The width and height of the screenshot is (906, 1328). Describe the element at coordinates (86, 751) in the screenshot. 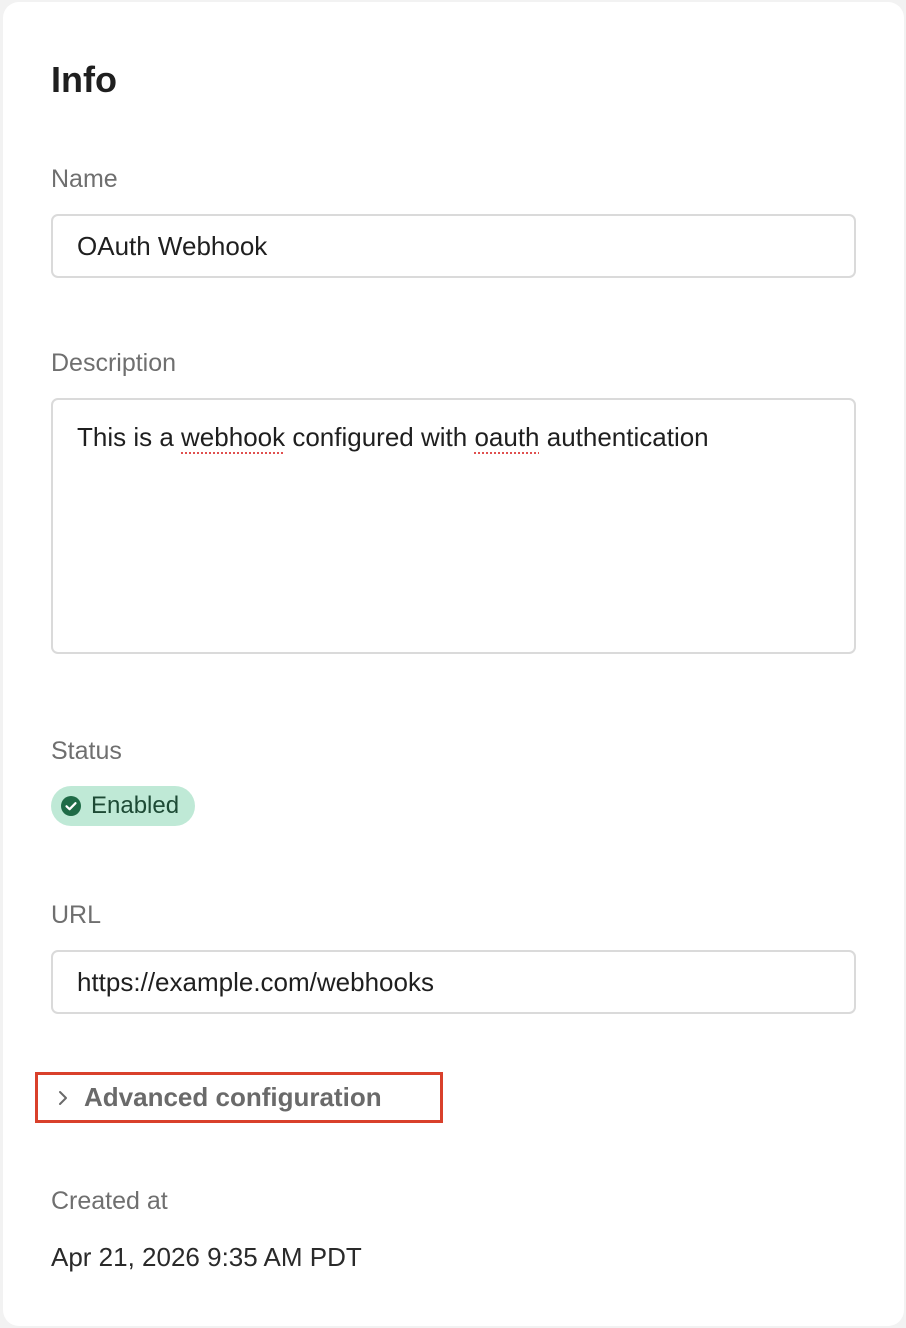

I see `status-label: Status` at that location.